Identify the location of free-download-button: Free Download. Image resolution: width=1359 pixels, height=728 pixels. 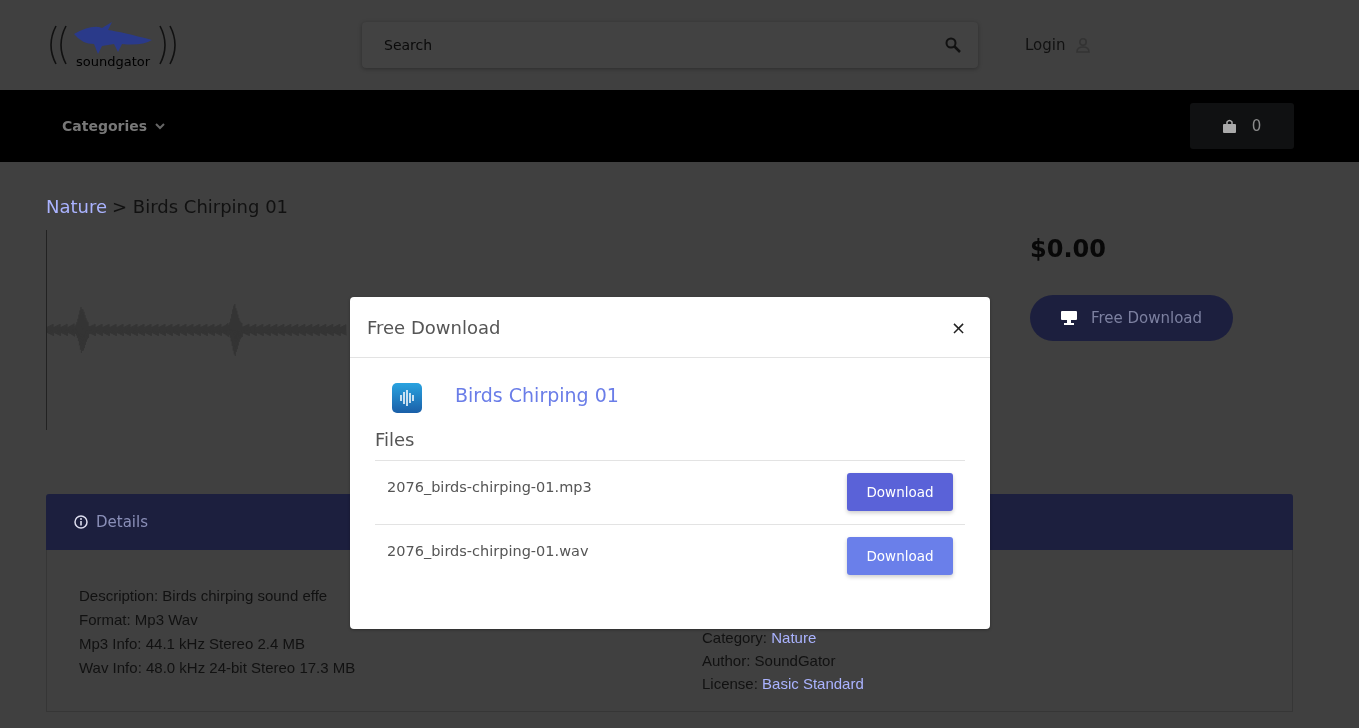
(1131, 318).